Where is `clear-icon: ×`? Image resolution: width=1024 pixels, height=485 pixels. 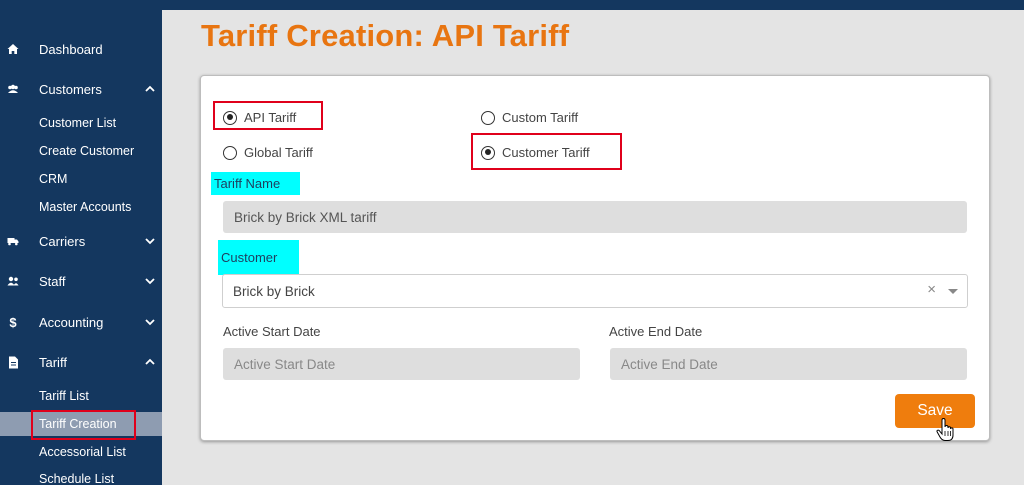 clear-icon: × is located at coordinates (931, 289).